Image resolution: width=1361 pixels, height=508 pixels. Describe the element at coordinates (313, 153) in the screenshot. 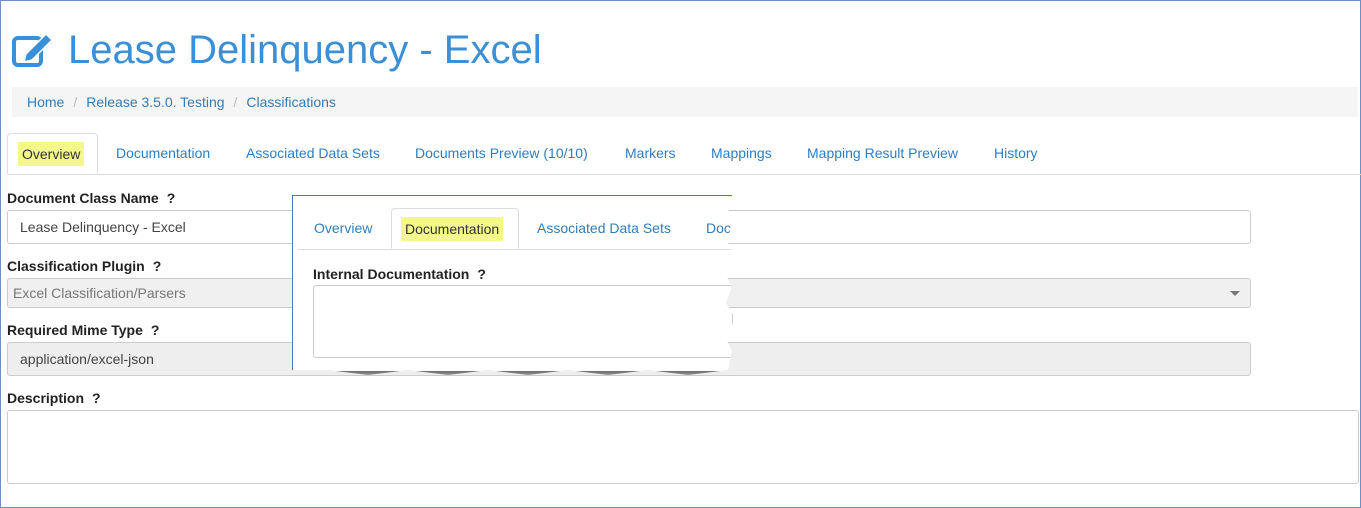

I see `tab-associated-data-sets: Associated Data Sets` at that location.